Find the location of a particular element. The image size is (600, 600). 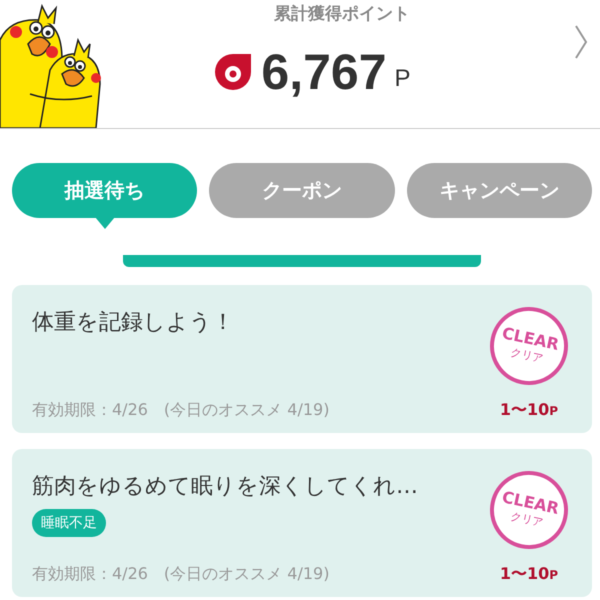

point-logo-icon is located at coordinates (233, 72).